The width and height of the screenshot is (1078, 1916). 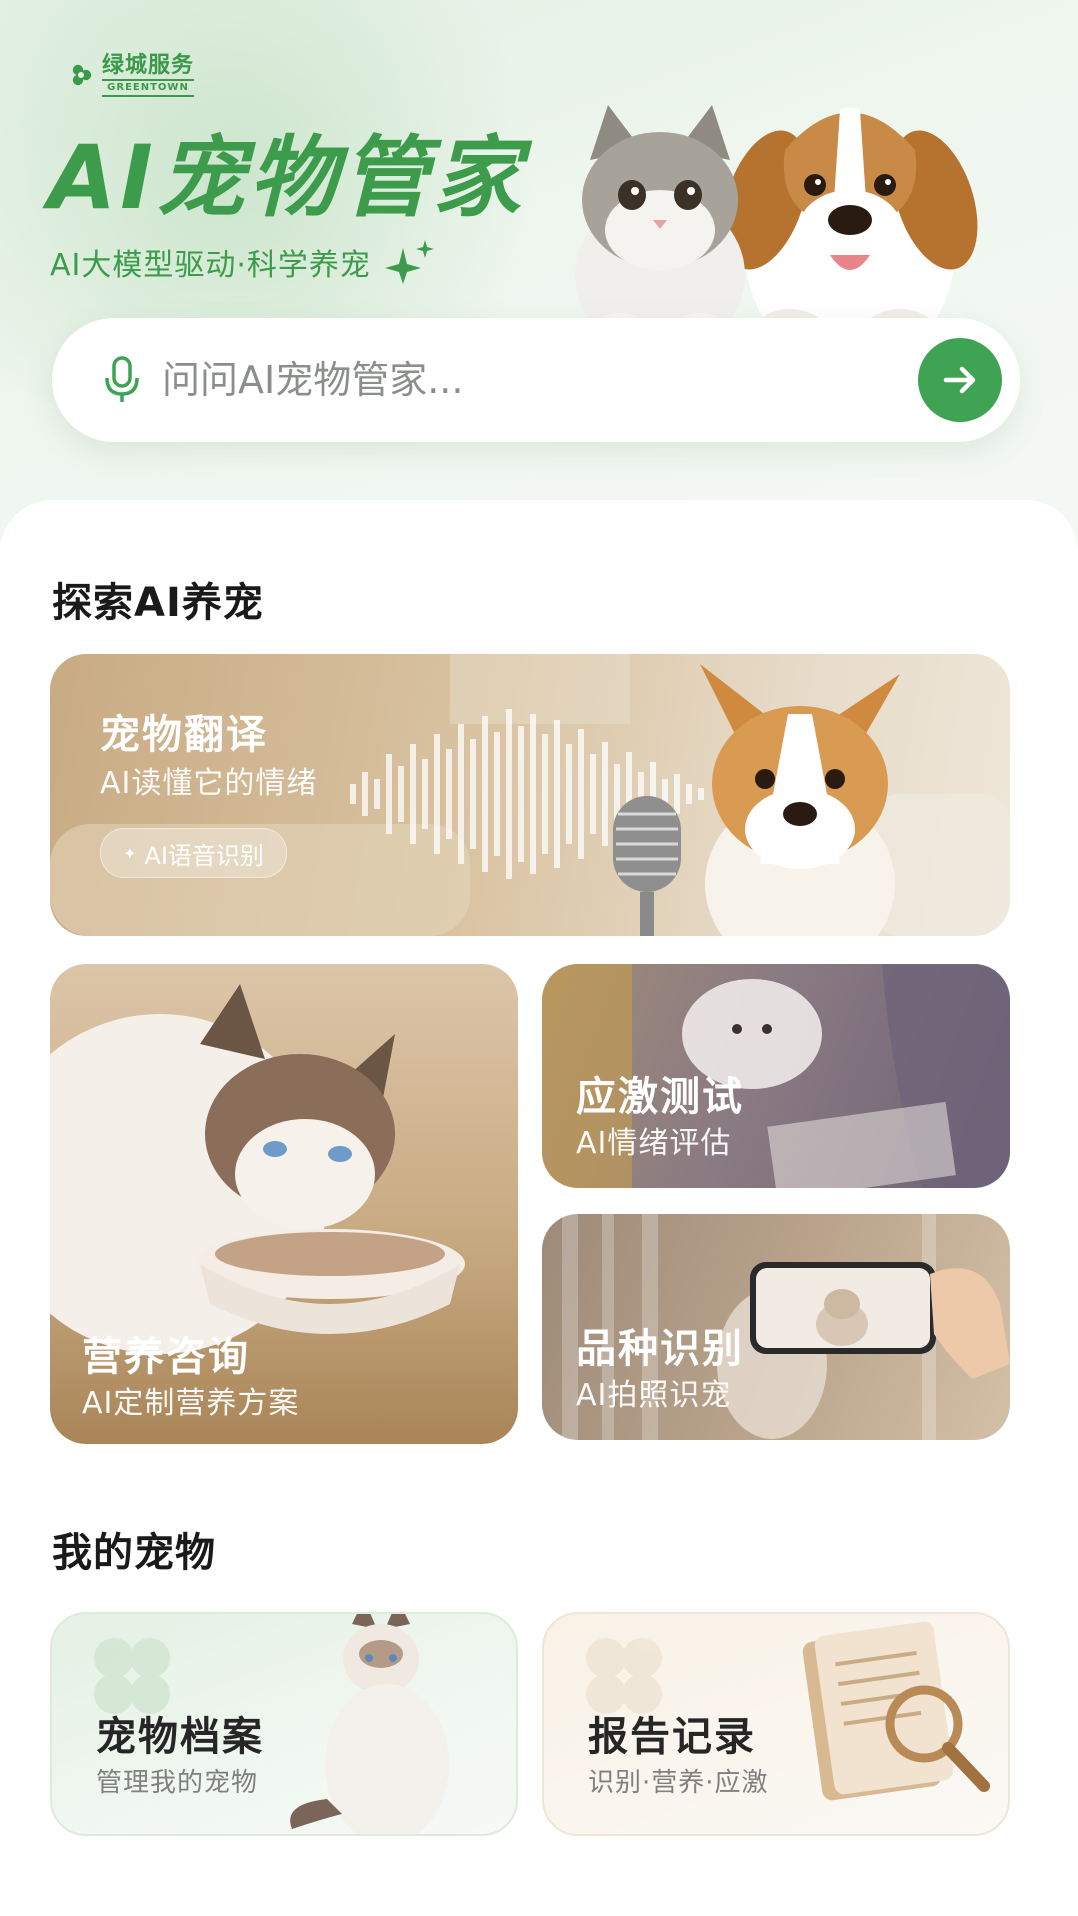 What do you see at coordinates (204, 855) in the screenshot?
I see `voice-recognition-chip-label: AI语音识别` at bounding box center [204, 855].